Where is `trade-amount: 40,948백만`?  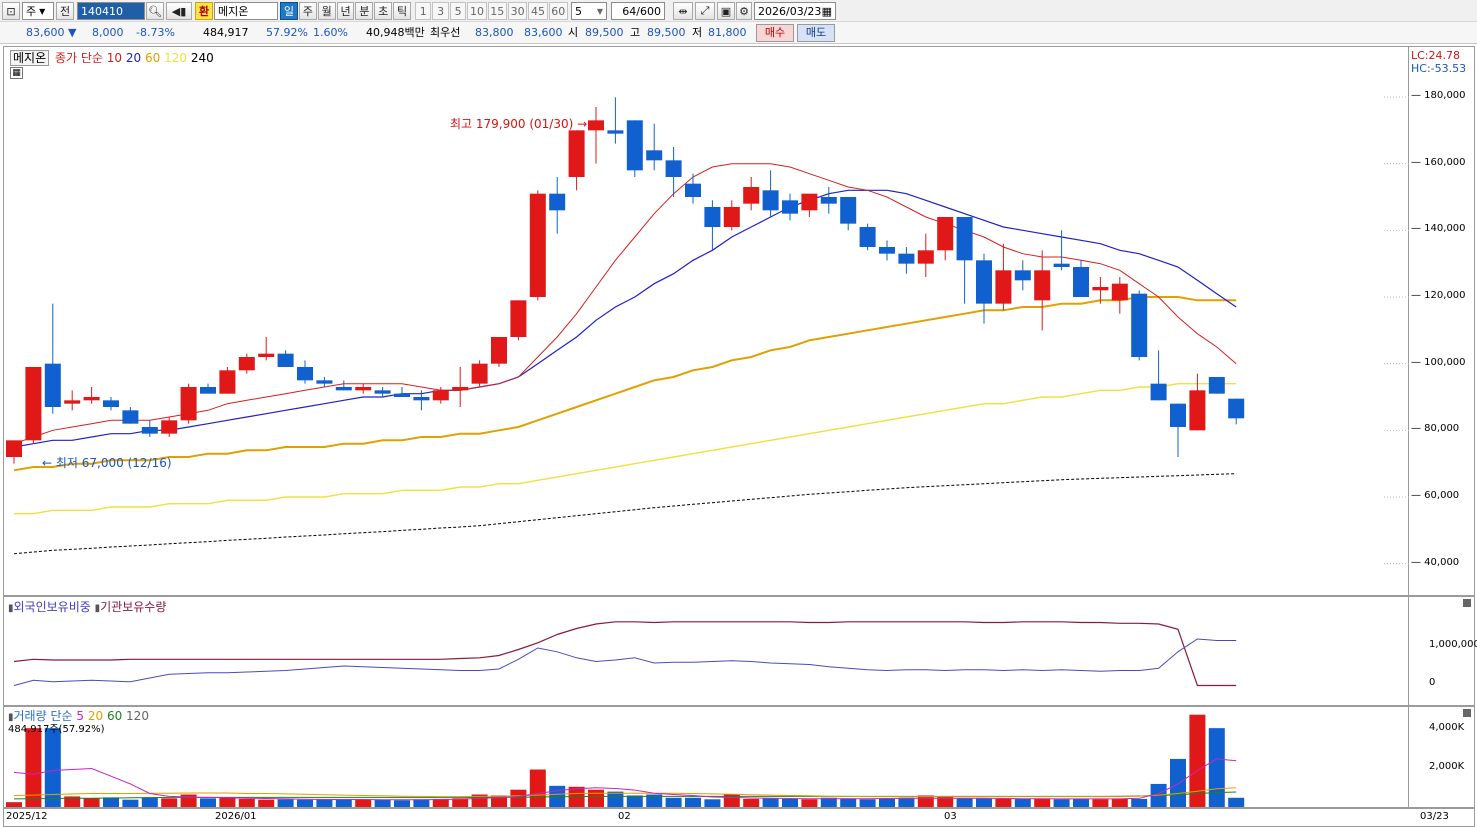 trade-amount: 40,948백만 is located at coordinates (395, 32).